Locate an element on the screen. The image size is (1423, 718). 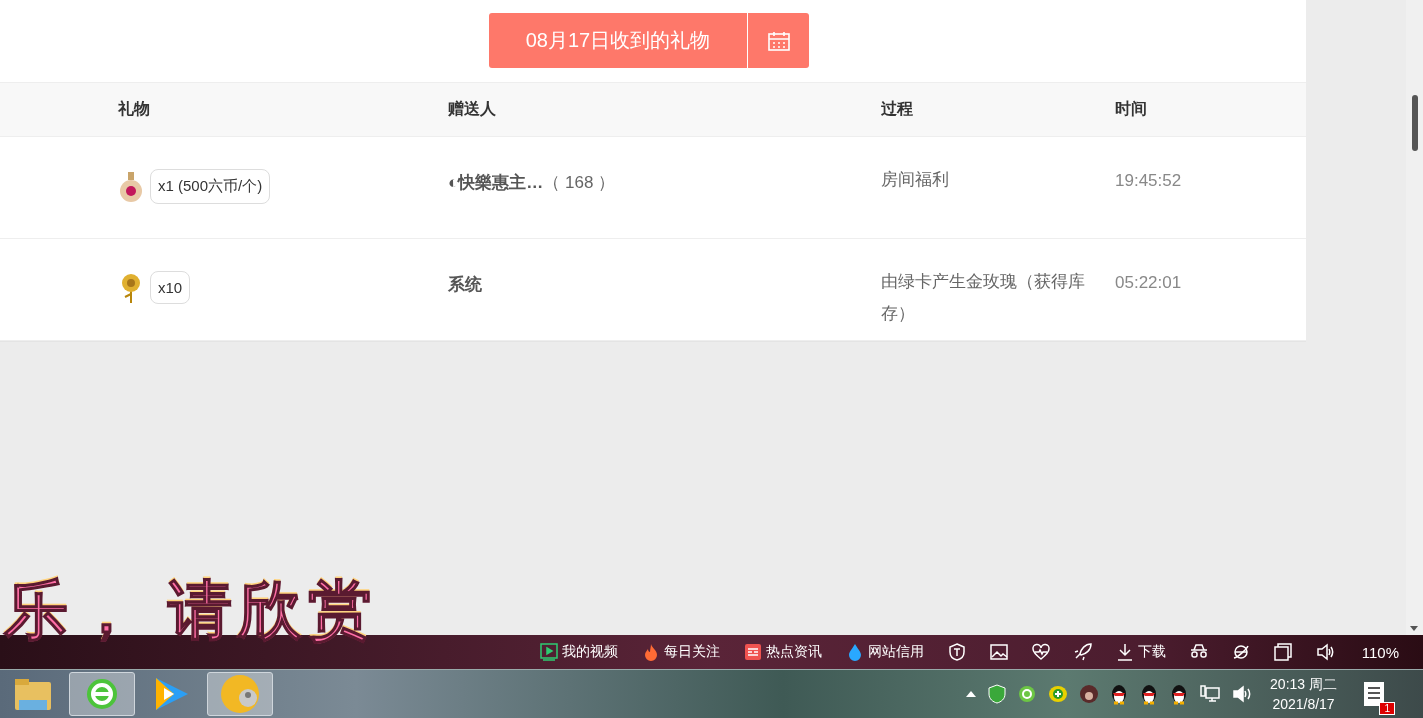
process-text: 房间福利 is located at coordinates (915, 180).